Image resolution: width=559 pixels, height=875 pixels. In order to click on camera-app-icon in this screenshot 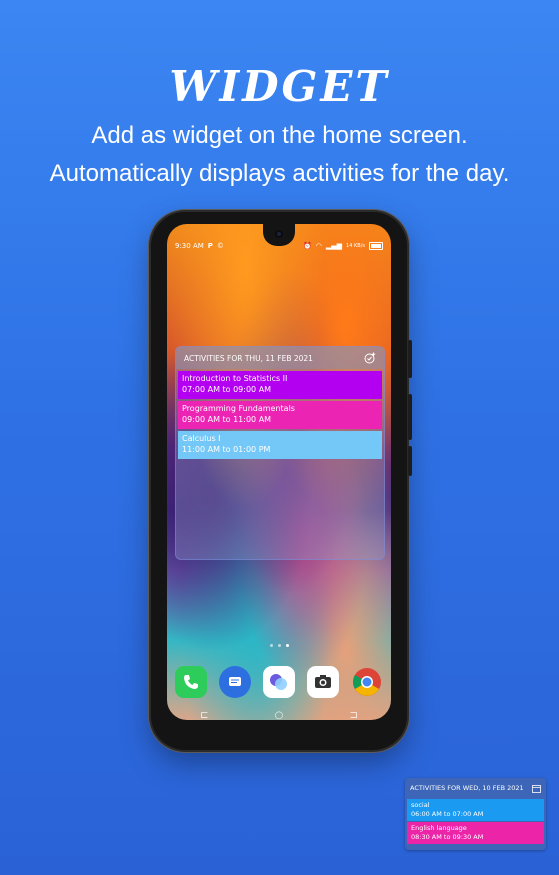, I will do `click(323, 682)`.